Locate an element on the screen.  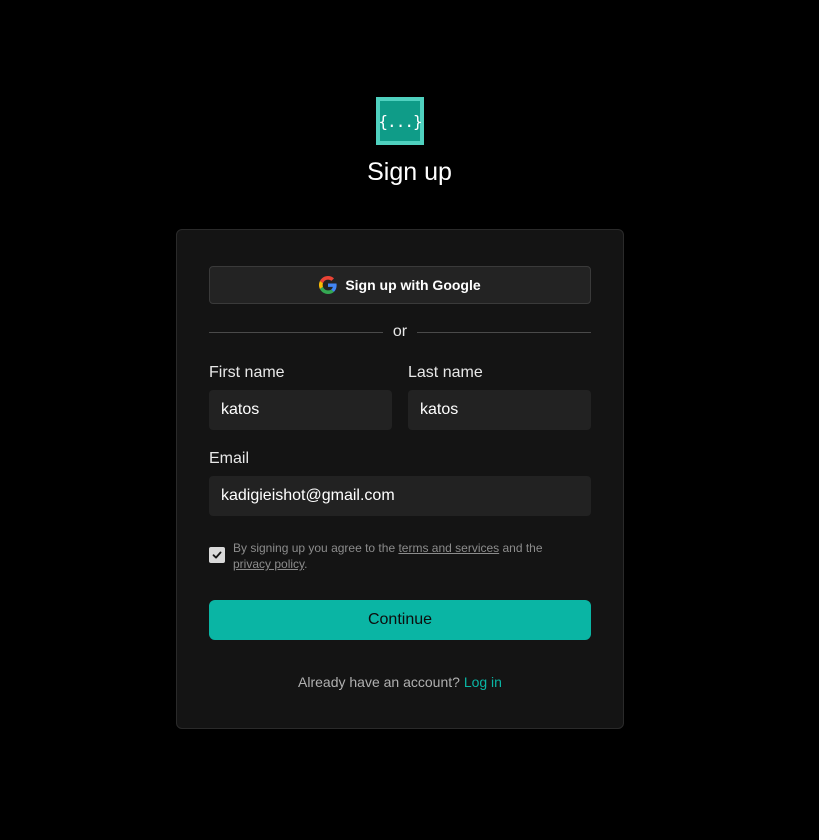
logo-glyph: {...} is located at coordinates (400, 121).